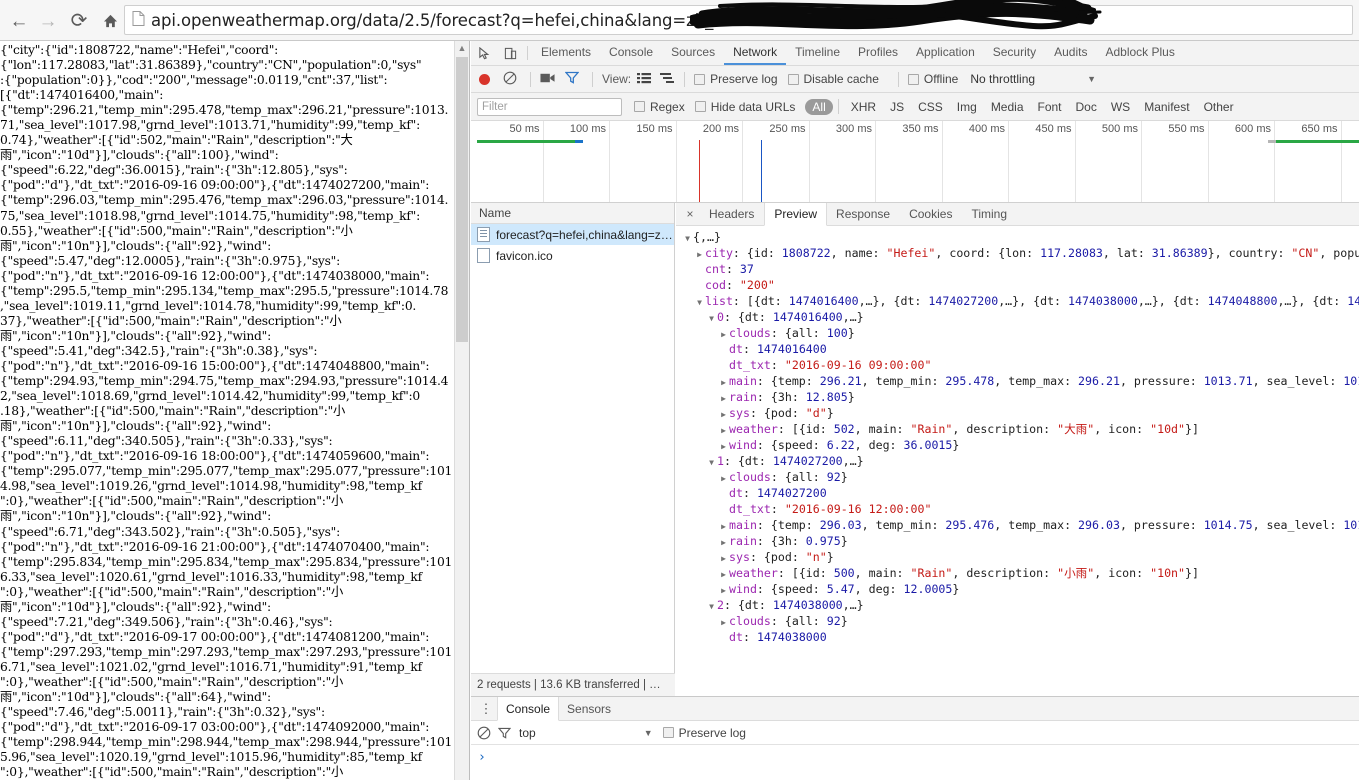 This screenshot has height=780, width=1359. Describe the element at coordinates (668, 732) in the screenshot. I see `console-preserve-log-box` at that location.